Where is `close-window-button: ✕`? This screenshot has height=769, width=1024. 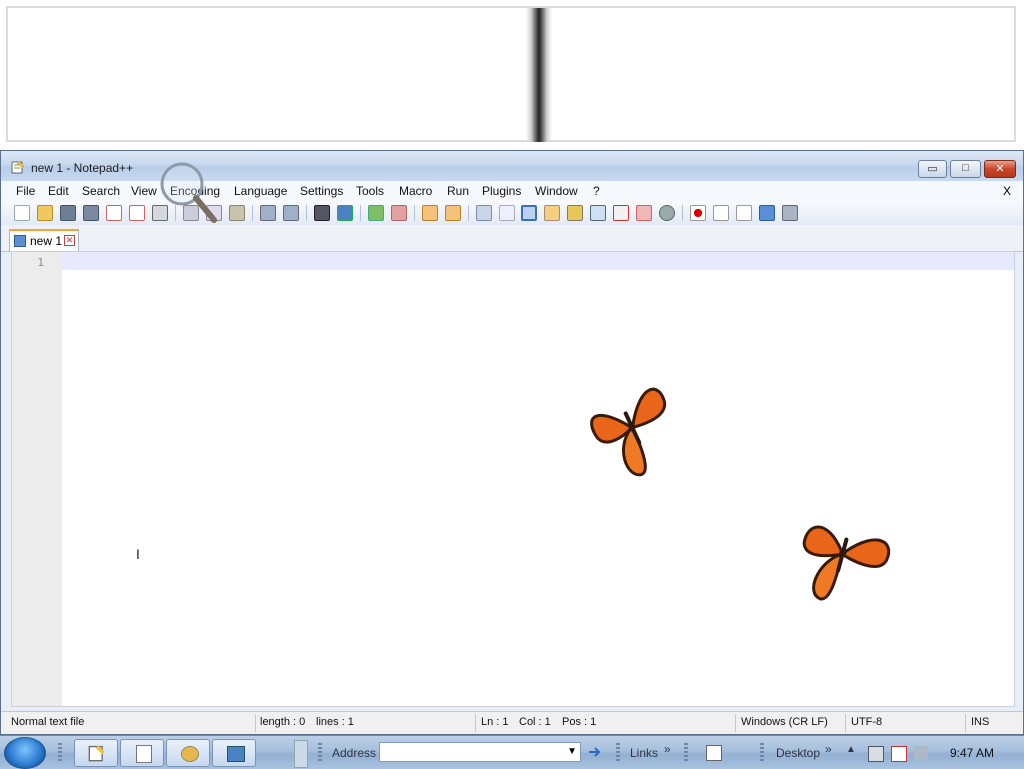
close-window-button: ✕ is located at coordinates (1000, 169).